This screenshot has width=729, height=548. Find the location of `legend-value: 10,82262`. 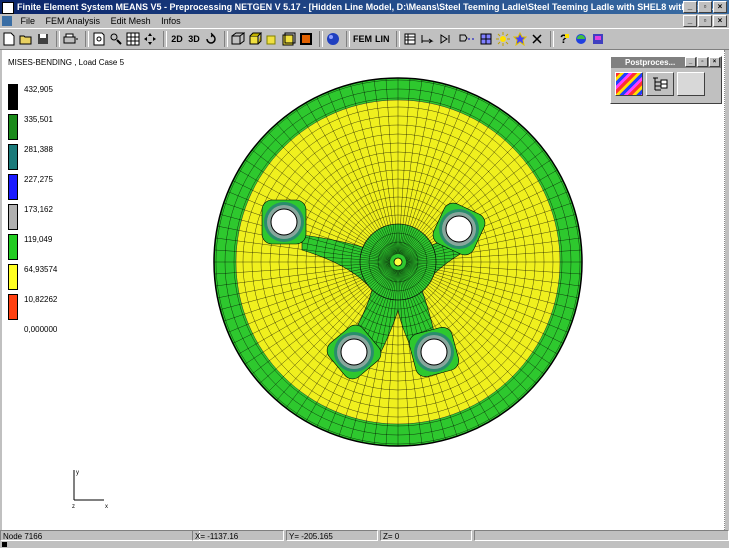

legend-value: 10,82262 is located at coordinates (41, 299).